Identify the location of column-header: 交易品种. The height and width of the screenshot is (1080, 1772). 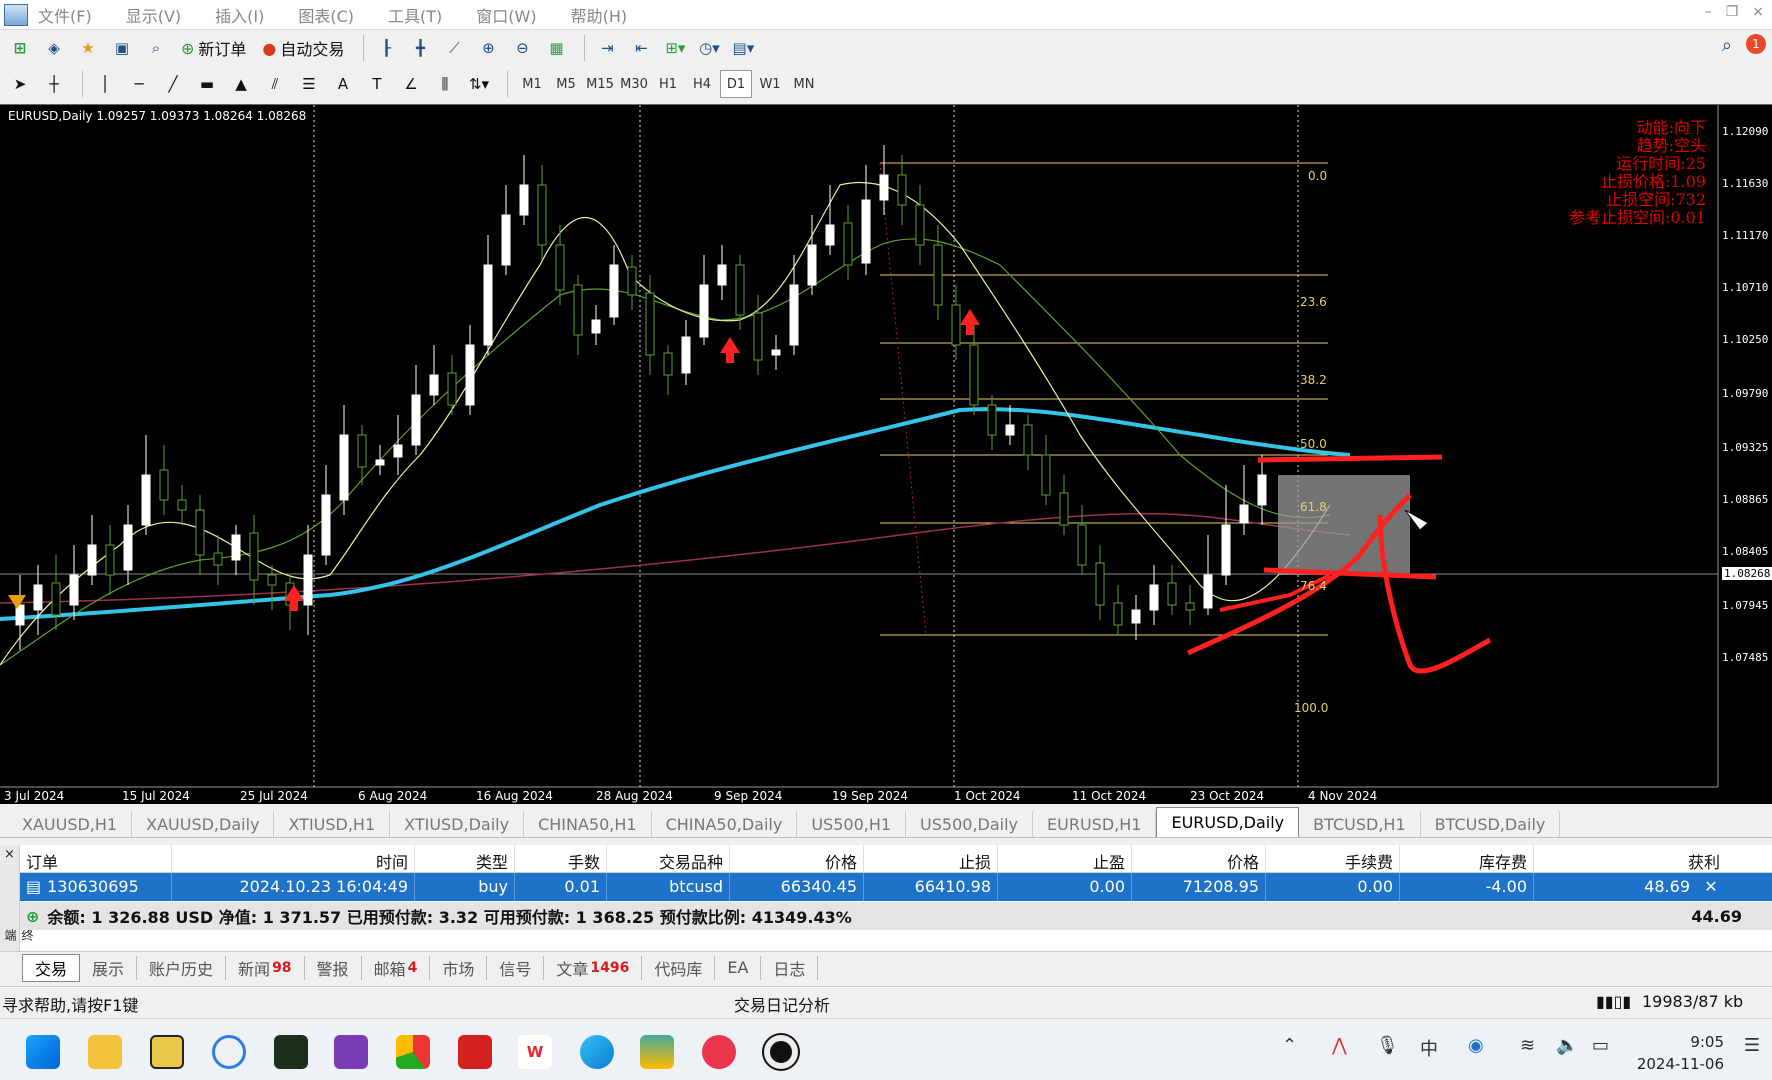
(668, 858).